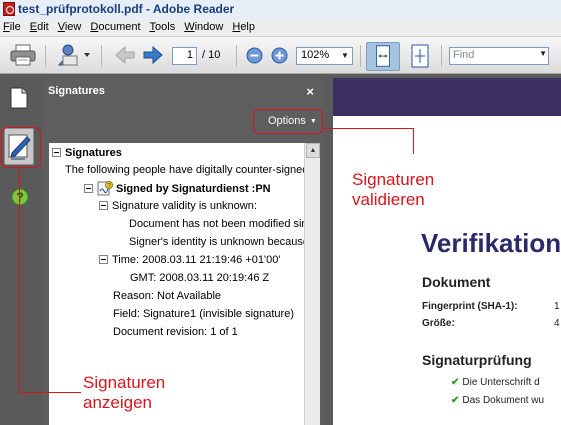 This screenshot has width=561, height=425. I want to click on menu-view: View, so click(70, 27).